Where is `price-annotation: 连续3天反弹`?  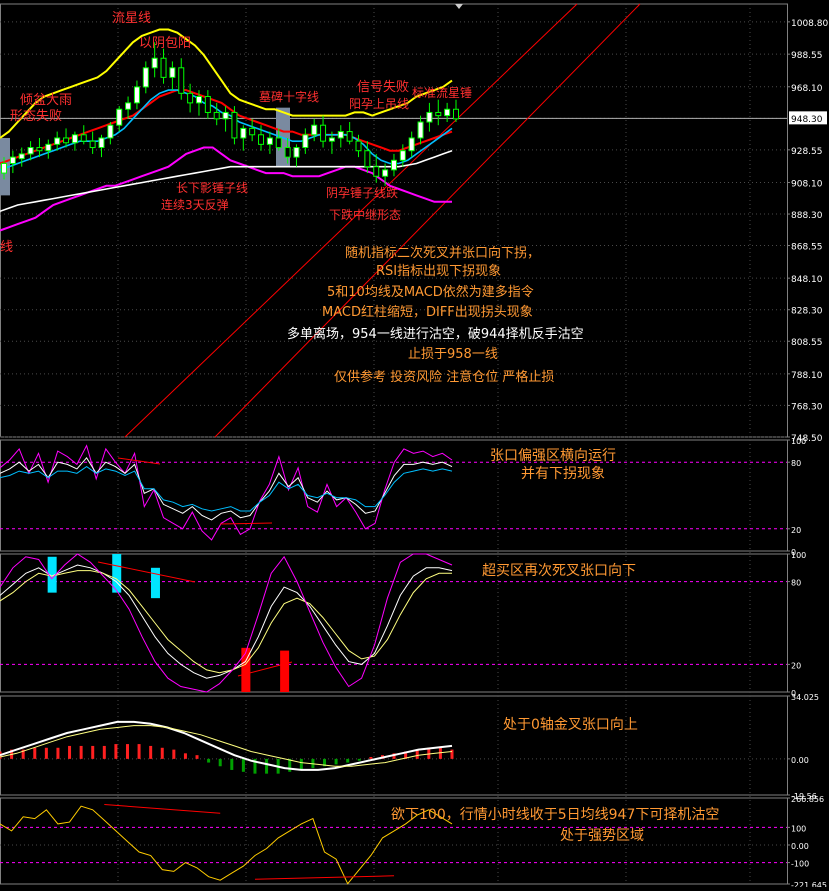 price-annotation: 连续3天反弹 is located at coordinates (195, 204).